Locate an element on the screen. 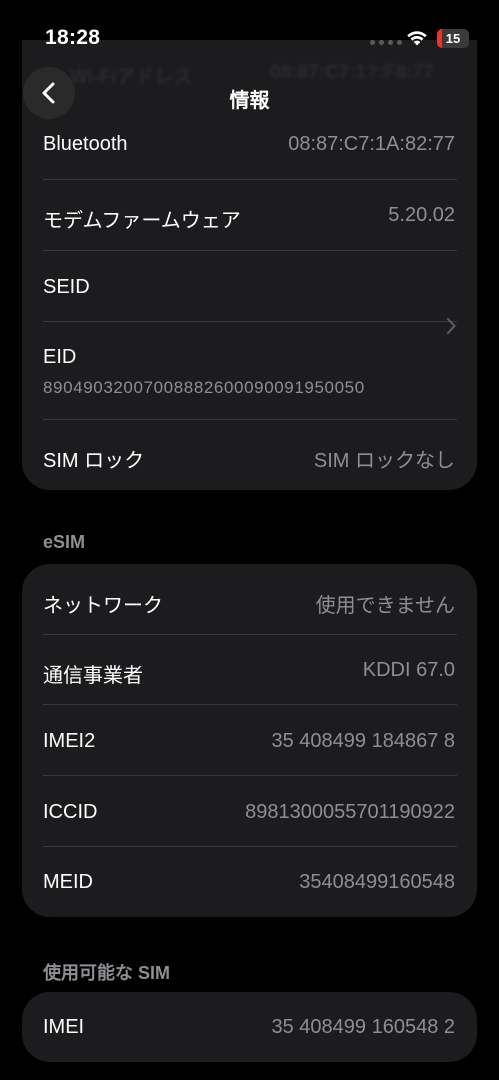 Image resolution: width=499 pixels, height=1080 pixels. row-value: 08:87:C7:1A:82:77 is located at coordinates (371, 144).